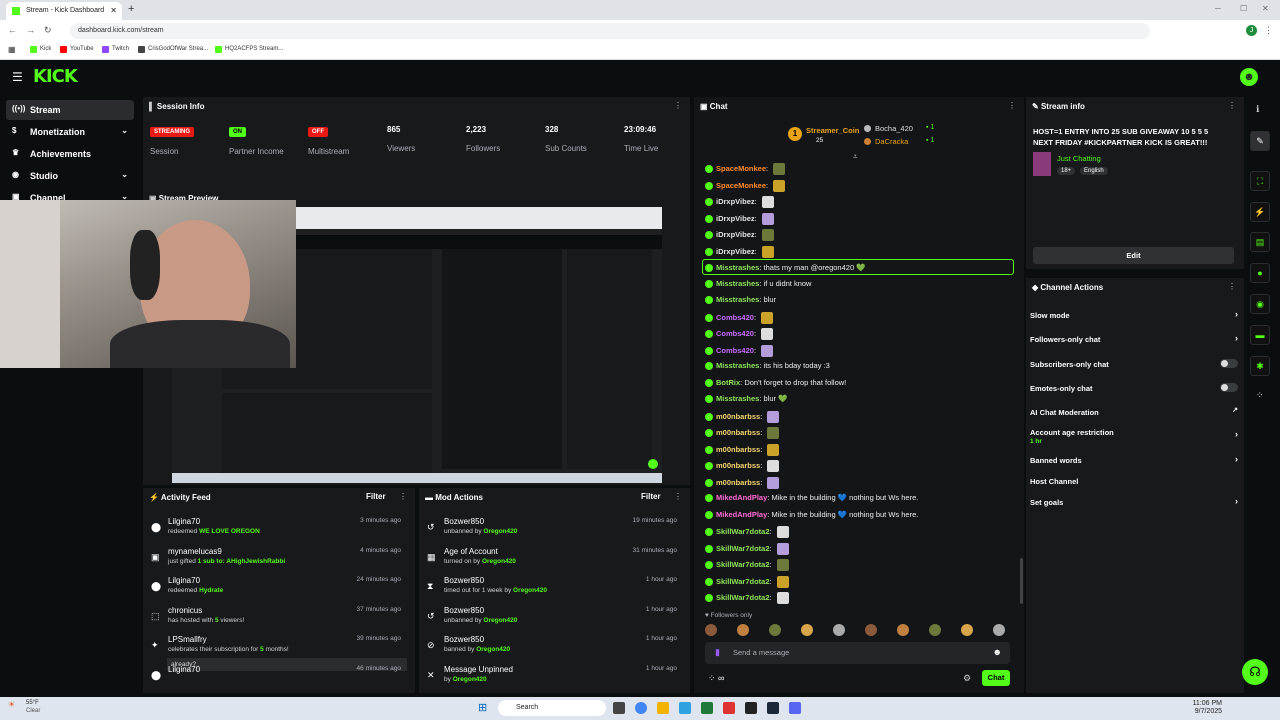 This screenshot has width=1280, height=720. What do you see at coordinates (1135, 412) in the screenshot?
I see `channel-action-ai-chat-moderation: AI Chat Moderation ↗` at bounding box center [1135, 412].